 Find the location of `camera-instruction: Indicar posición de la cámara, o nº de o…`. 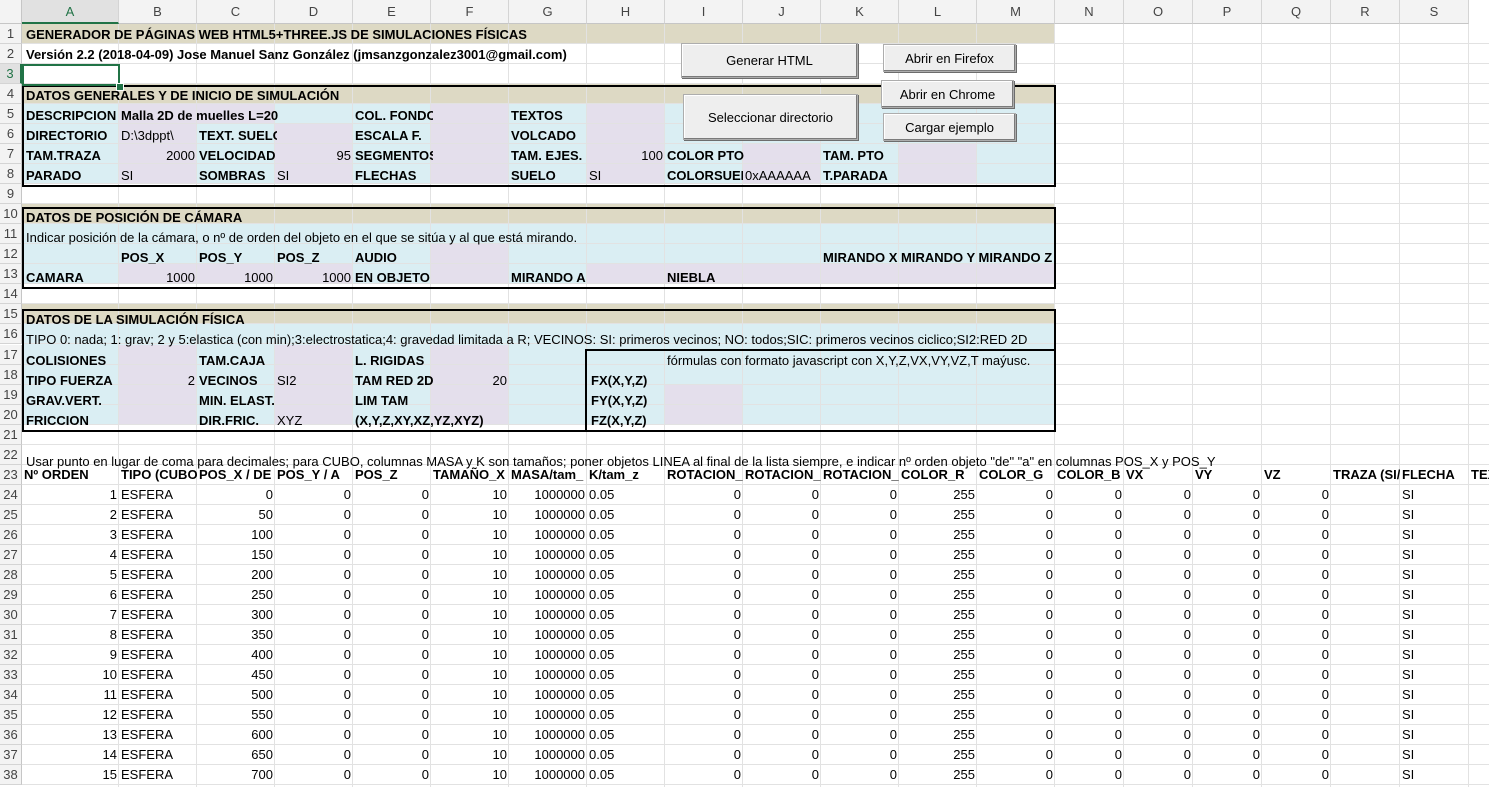

camera-instruction: Indicar posición de la cámara, o nº de o… is located at coordinates (539, 238).